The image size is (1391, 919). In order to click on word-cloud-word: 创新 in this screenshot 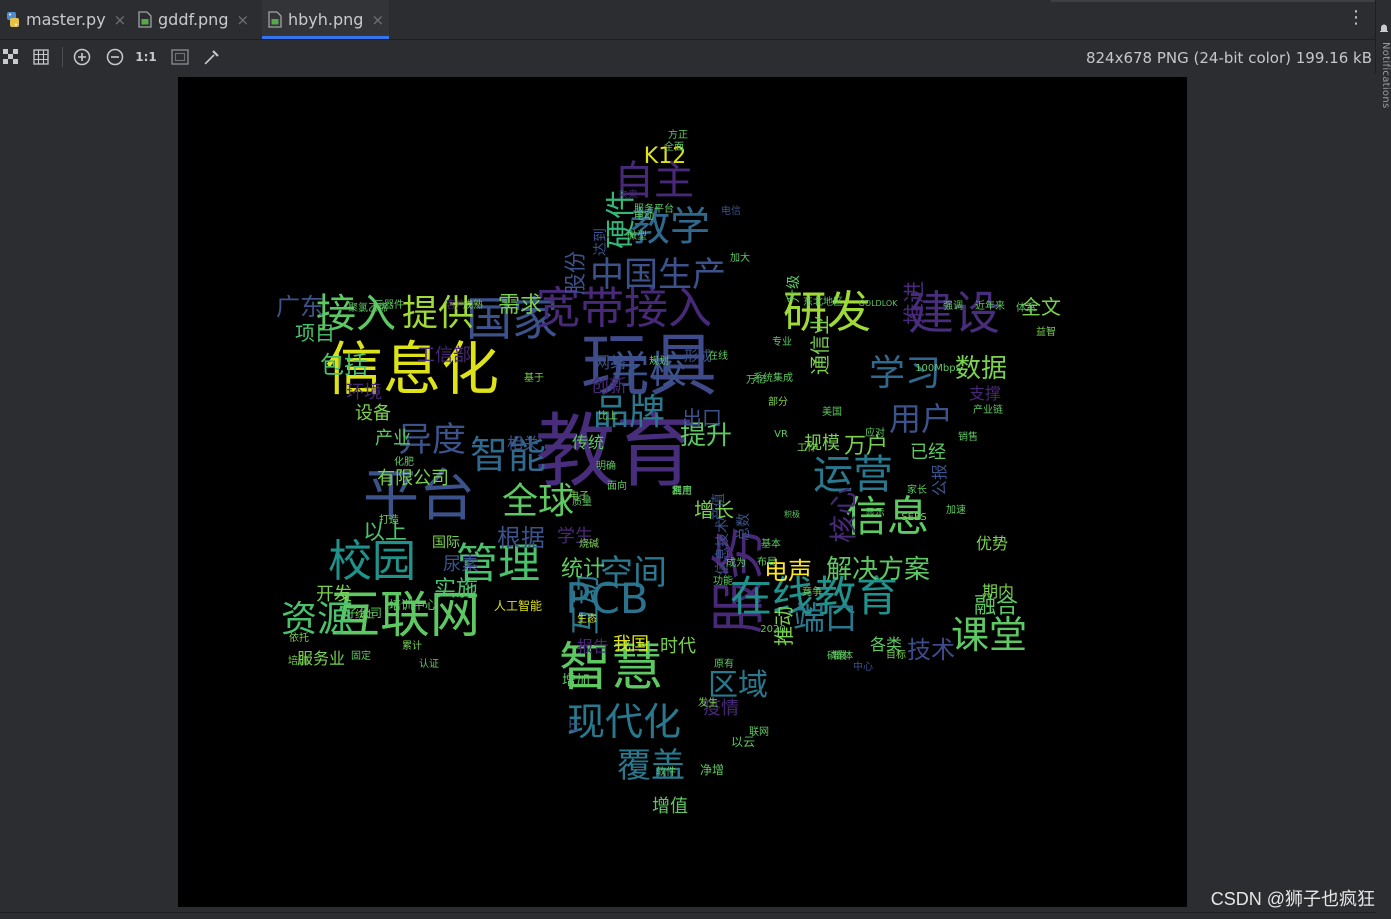, I will do `click(609, 386)`.